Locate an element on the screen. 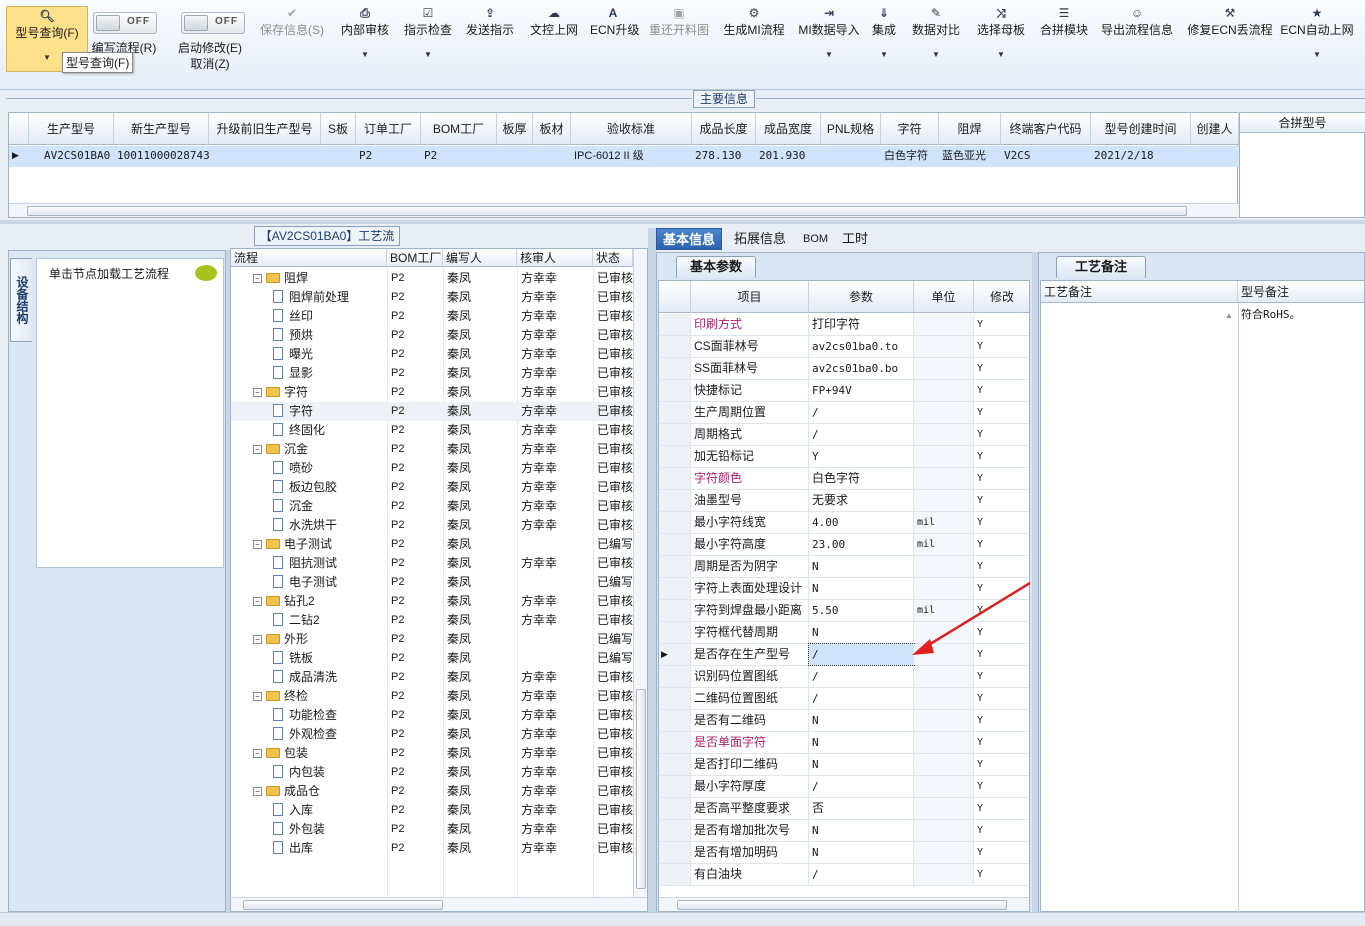 The width and height of the screenshot is (1365, 926). toolbar-button-9: ⇓ 集成 ▼ is located at coordinates (884, 39).